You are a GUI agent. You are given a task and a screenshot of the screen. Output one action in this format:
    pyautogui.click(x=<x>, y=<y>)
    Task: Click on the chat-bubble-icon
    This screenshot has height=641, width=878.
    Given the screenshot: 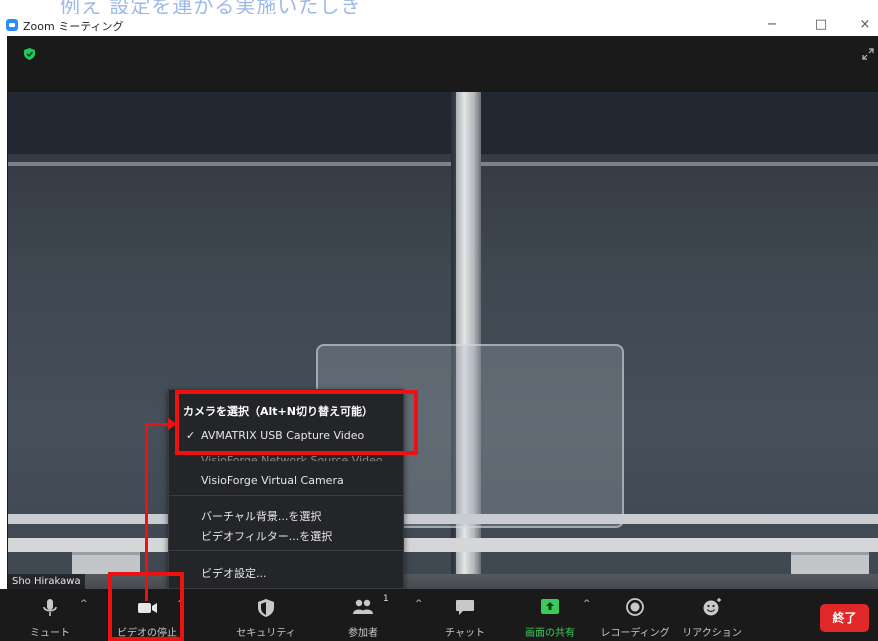 What is the action you would take?
    pyautogui.click(x=465, y=607)
    